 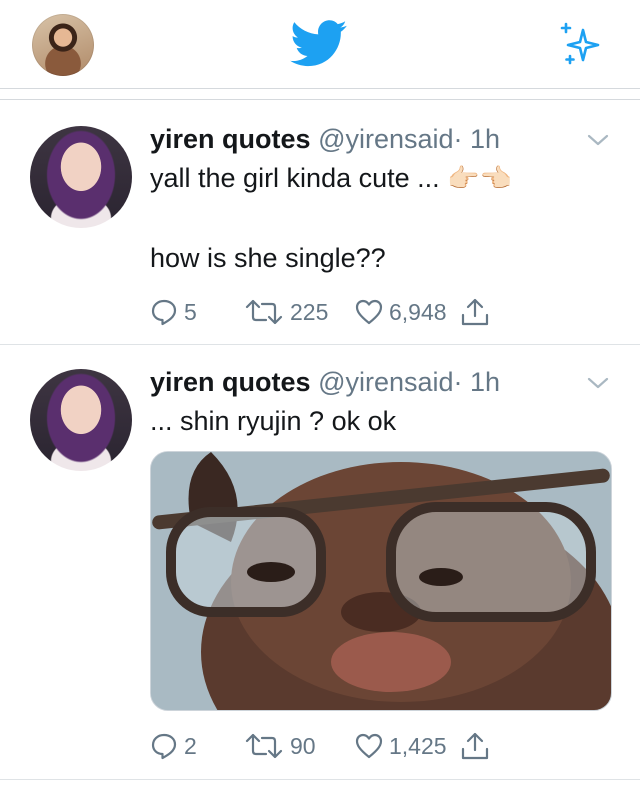 What do you see at coordinates (418, 745) in the screenshot?
I see `like-count: 1,425` at bounding box center [418, 745].